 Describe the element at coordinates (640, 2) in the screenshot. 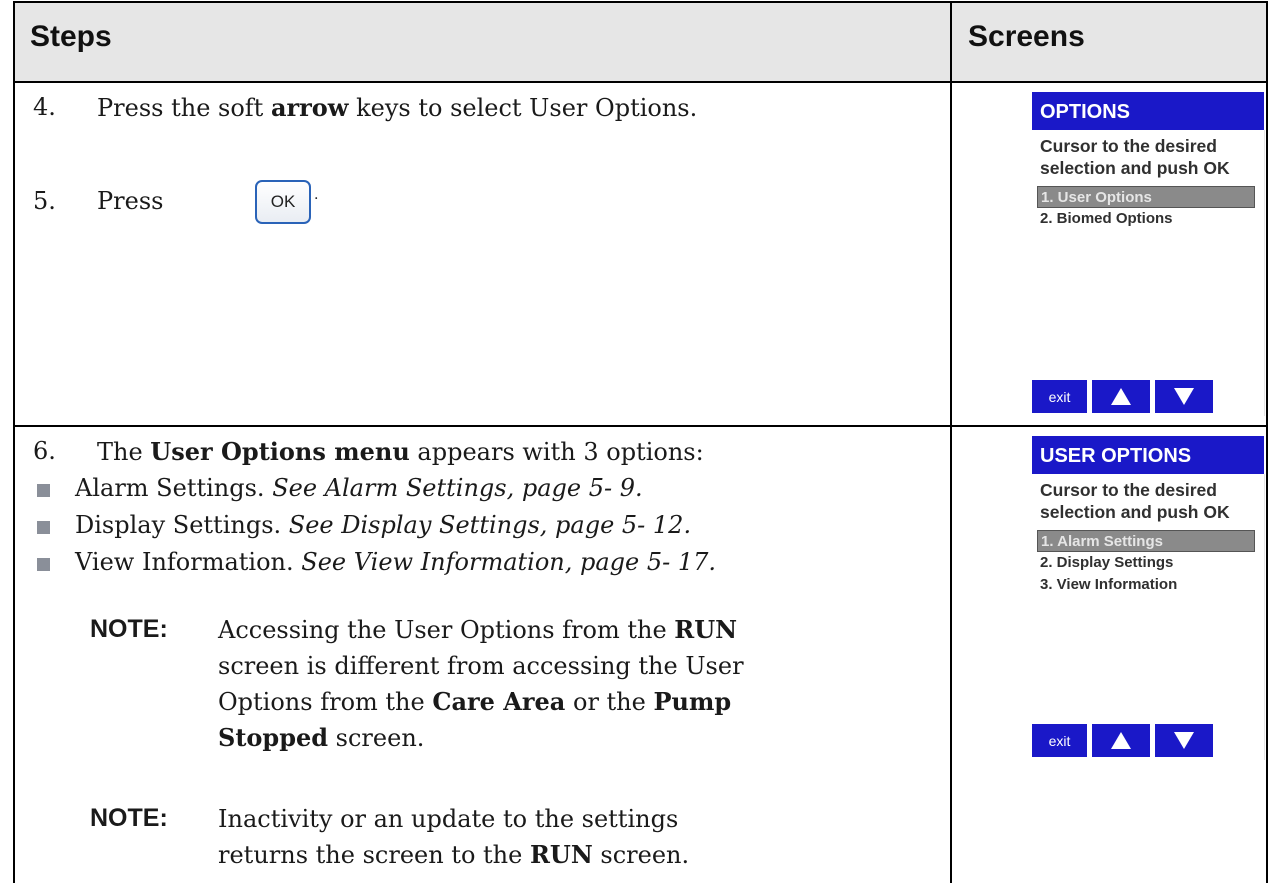

I see `table-border-top` at that location.